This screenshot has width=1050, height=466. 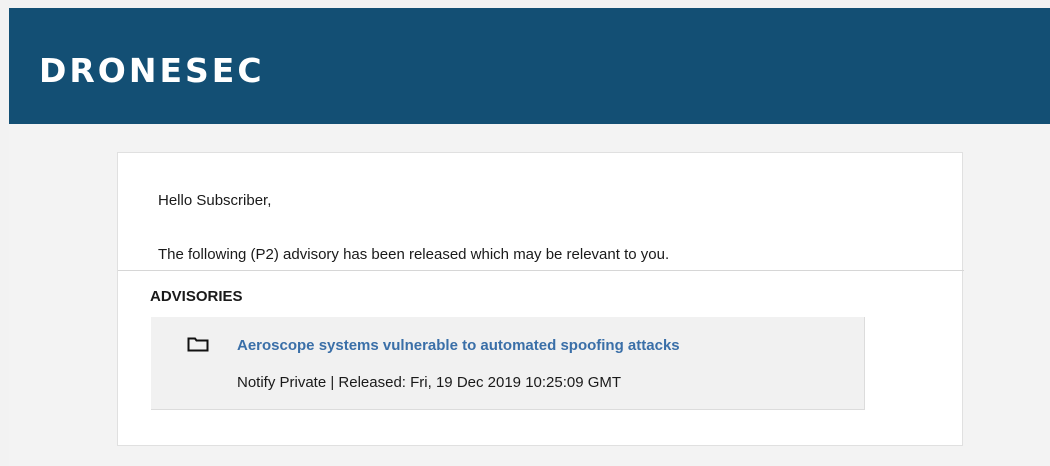 What do you see at coordinates (198, 344) in the screenshot?
I see `folder-icon` at bounding box center [198, 344].